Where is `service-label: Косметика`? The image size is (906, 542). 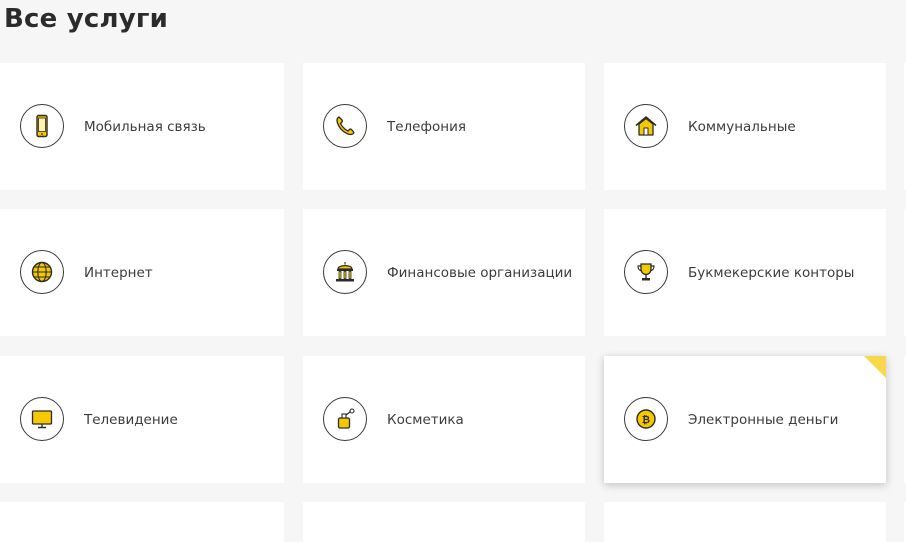 service-label: Косметика is located at coordinates (425, 419).